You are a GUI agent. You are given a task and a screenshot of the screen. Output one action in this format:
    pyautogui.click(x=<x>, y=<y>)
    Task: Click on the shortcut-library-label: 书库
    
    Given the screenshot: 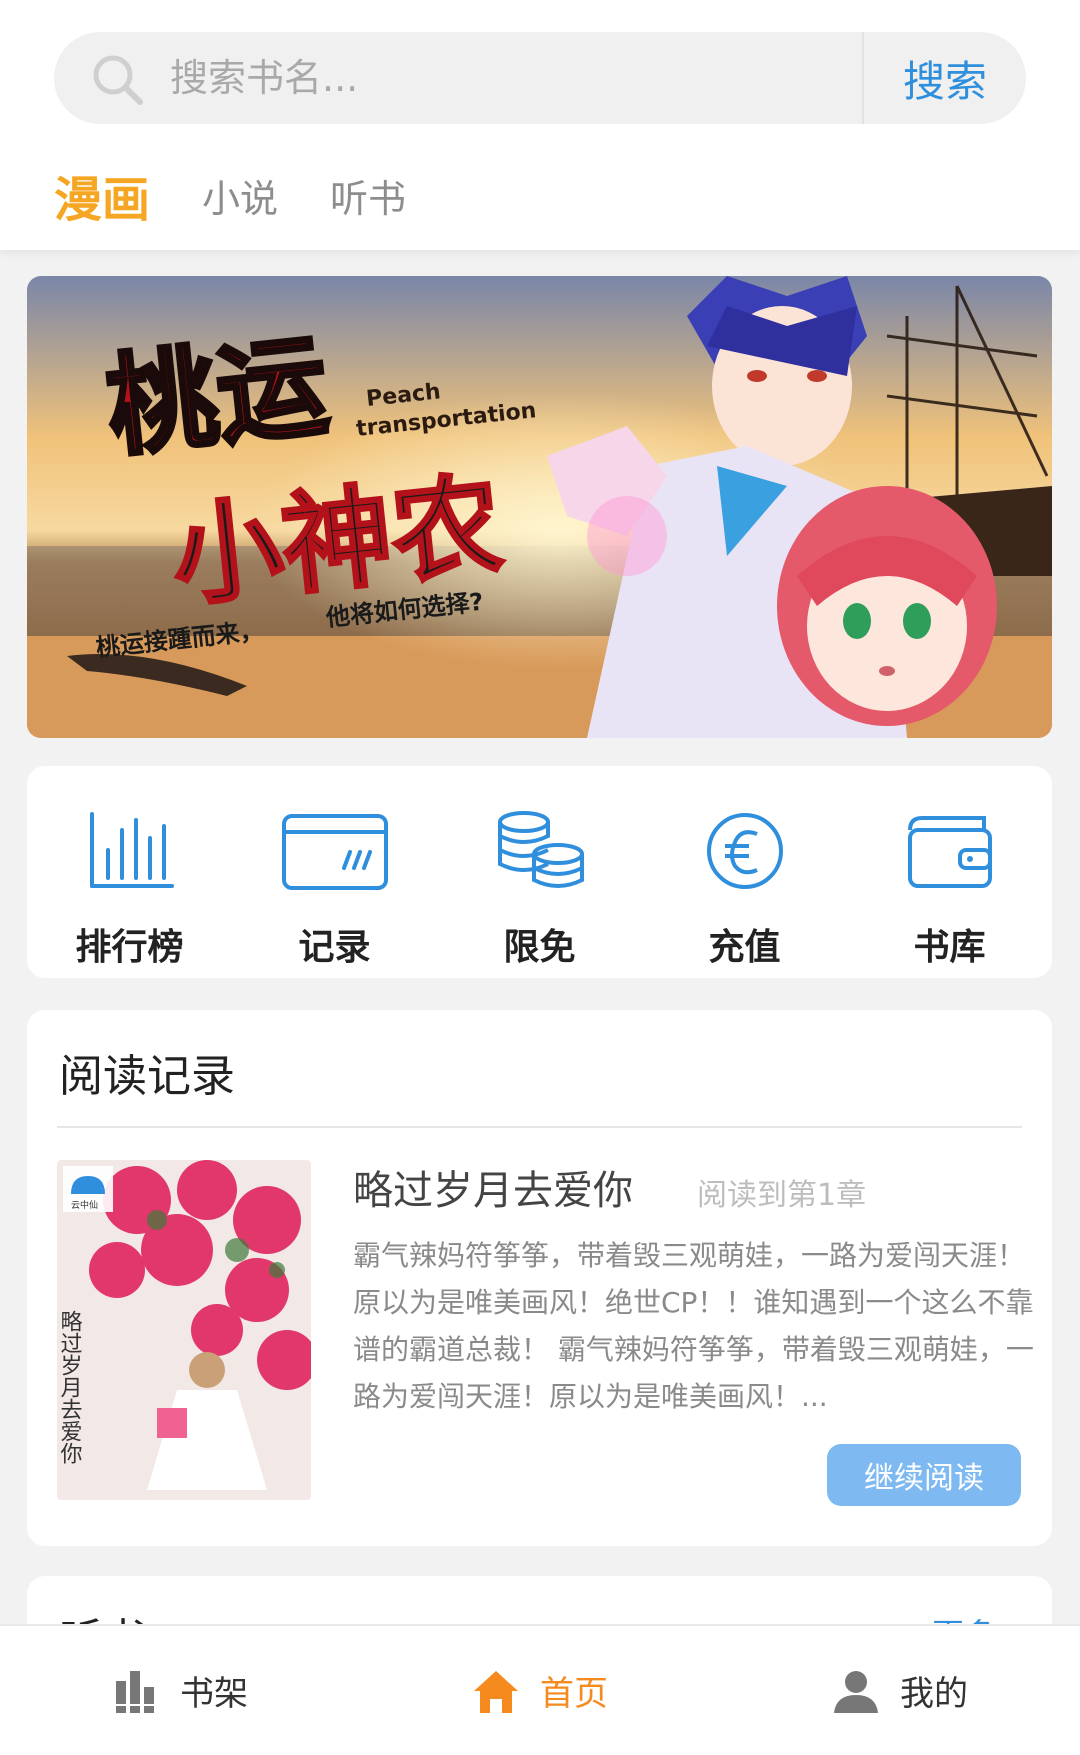 What is the action you would take?
    pyautogui.click(x=949, y=947)
    